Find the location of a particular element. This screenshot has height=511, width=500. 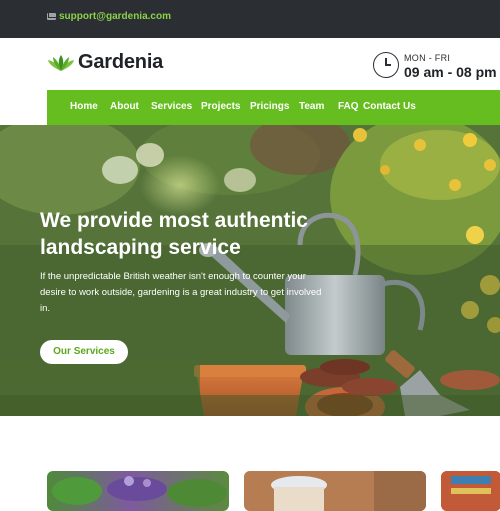

top-bar: support@gardenia.com is located at coordinates (250, 19).